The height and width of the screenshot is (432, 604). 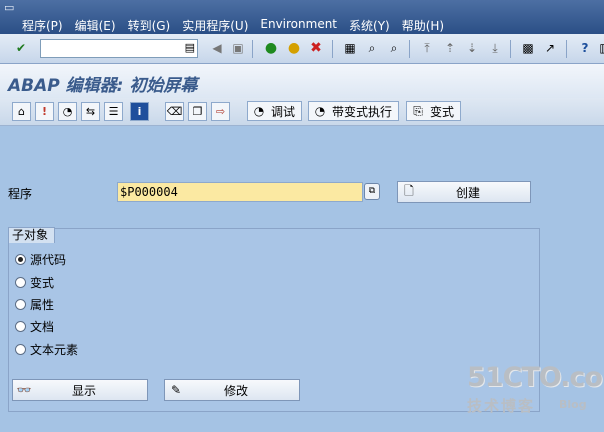 I want to click on standard-toolbar: ✔ ▤ ◀ ▣ ● ● ✖ ▦ ⌕ ⌕ ⤒ ⇡ ⇣ ⤓ ▩ ↗ ? ▥, so click(x=302, y=49).